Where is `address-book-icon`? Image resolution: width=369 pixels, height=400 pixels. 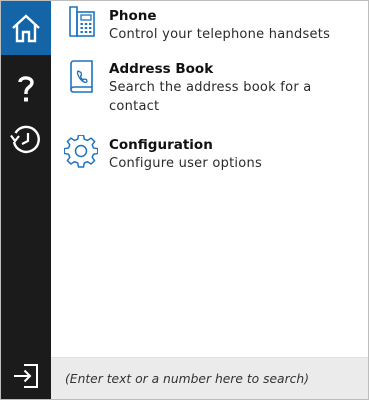 address-book-icon is located at coordinates (81, 76).